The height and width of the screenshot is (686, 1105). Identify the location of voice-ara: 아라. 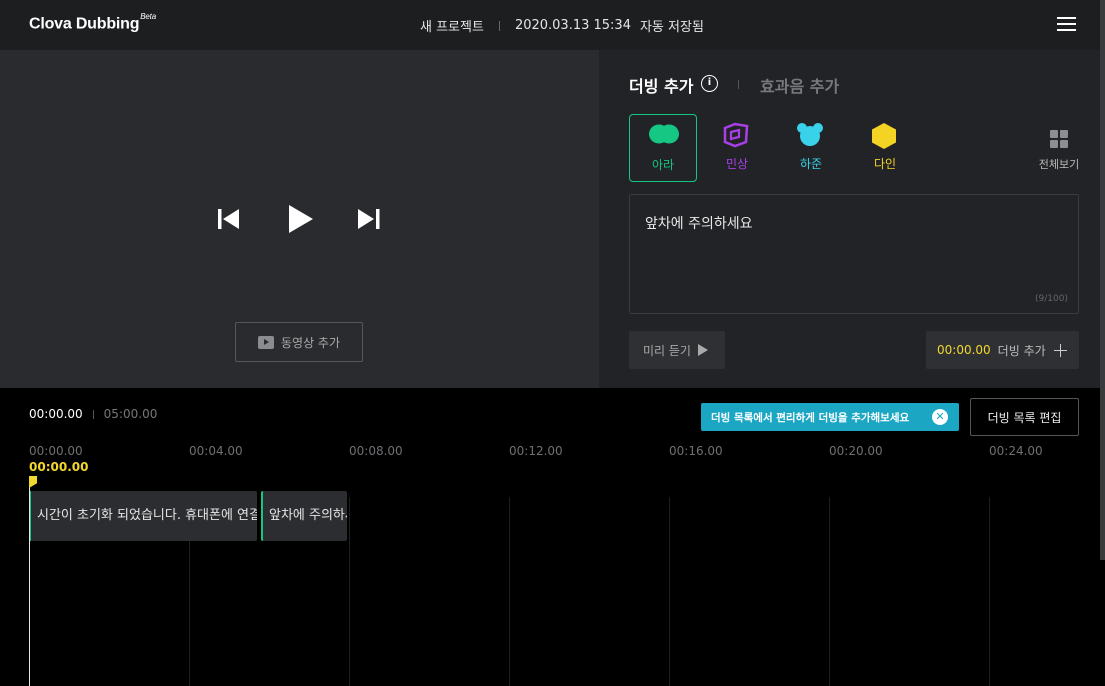
(663, 148).